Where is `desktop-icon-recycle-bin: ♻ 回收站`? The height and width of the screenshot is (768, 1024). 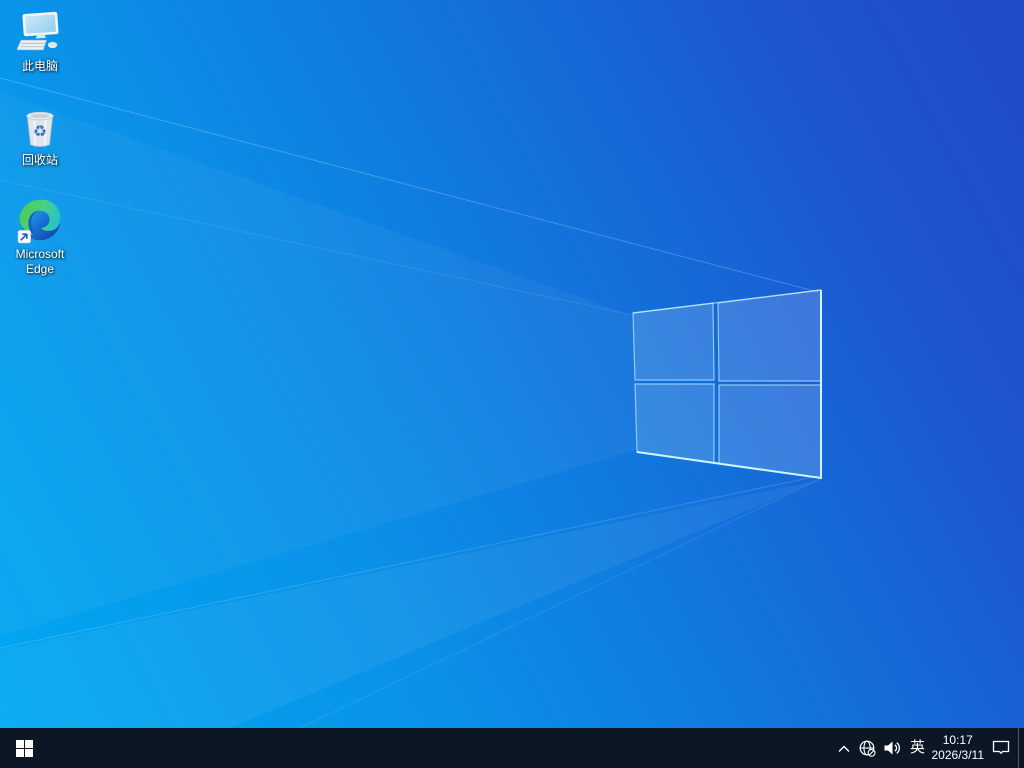 desktop-icon-recycle-bin: ♻ 回收站 is located at coordinates (40, 136).